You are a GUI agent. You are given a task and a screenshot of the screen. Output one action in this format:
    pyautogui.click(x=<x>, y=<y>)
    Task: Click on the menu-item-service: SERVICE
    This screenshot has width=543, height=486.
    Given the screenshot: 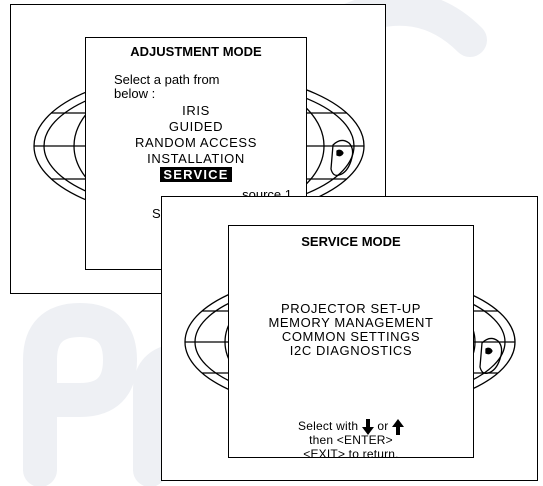 What is the action you would take?
    pyautogui.click(x=196, y=175)
    